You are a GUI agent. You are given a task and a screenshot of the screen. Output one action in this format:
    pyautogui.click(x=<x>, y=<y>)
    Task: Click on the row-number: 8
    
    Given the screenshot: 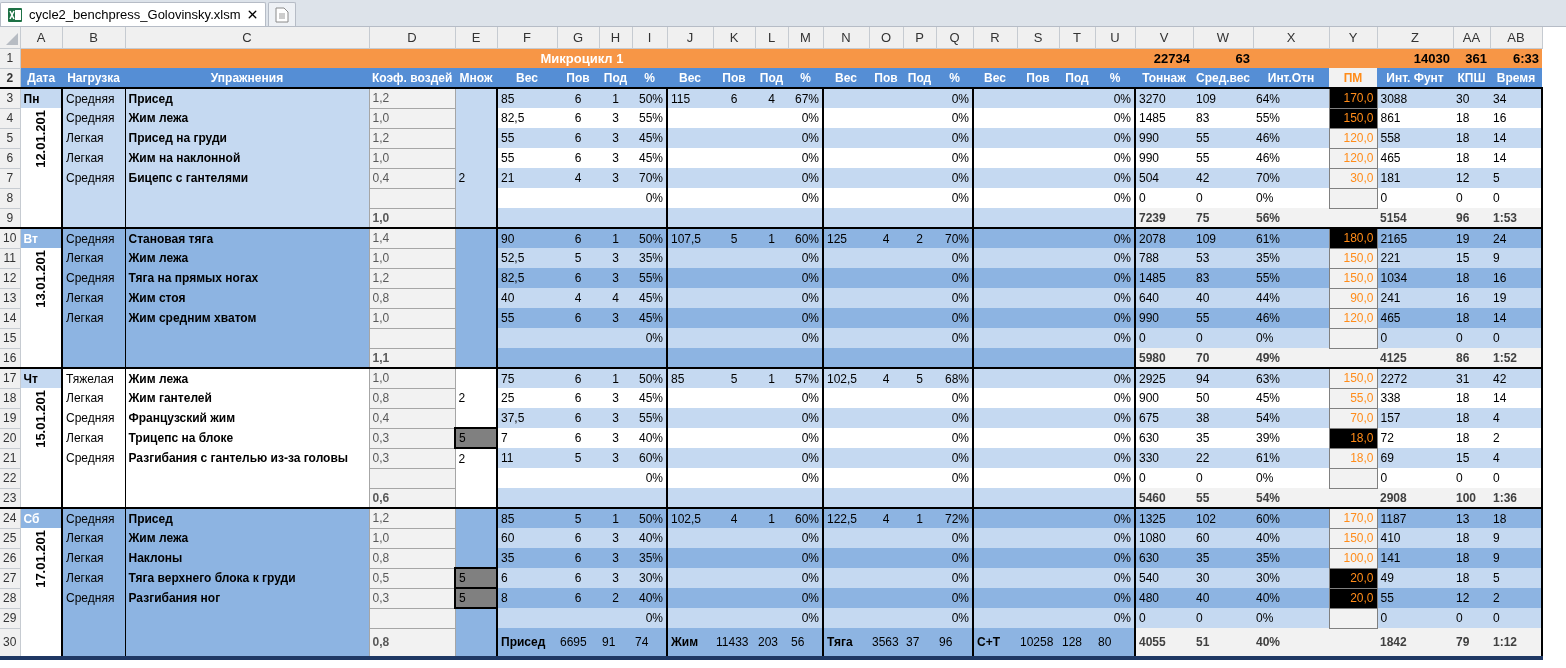 What is the action you would take?
    pyautogui.click(x=10, y=198)
    